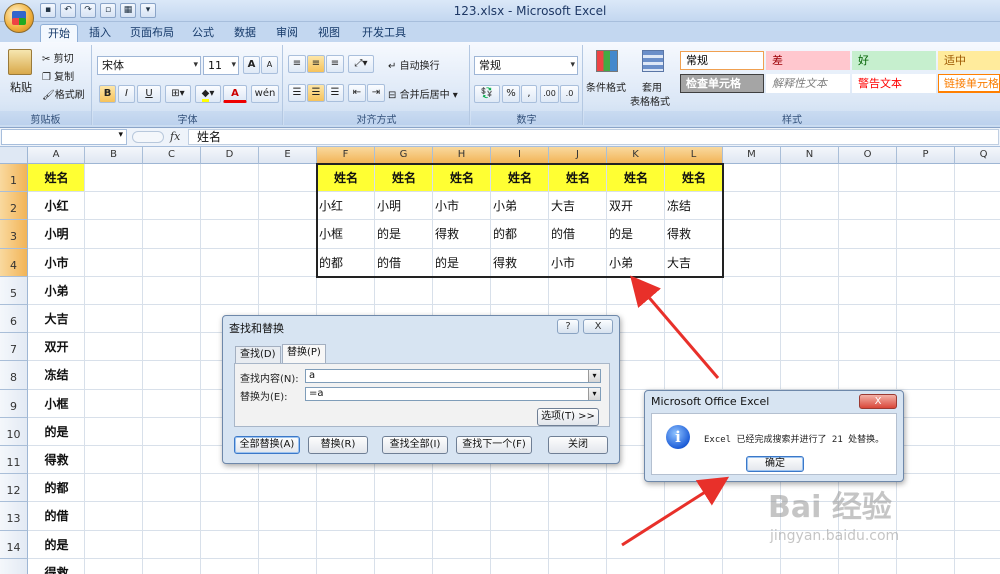 Image resolution: width=1000 pixels, height=574 pixels. Describe the element at coordinates (19, 18) in the screenshot. I see `office-button` at that location.